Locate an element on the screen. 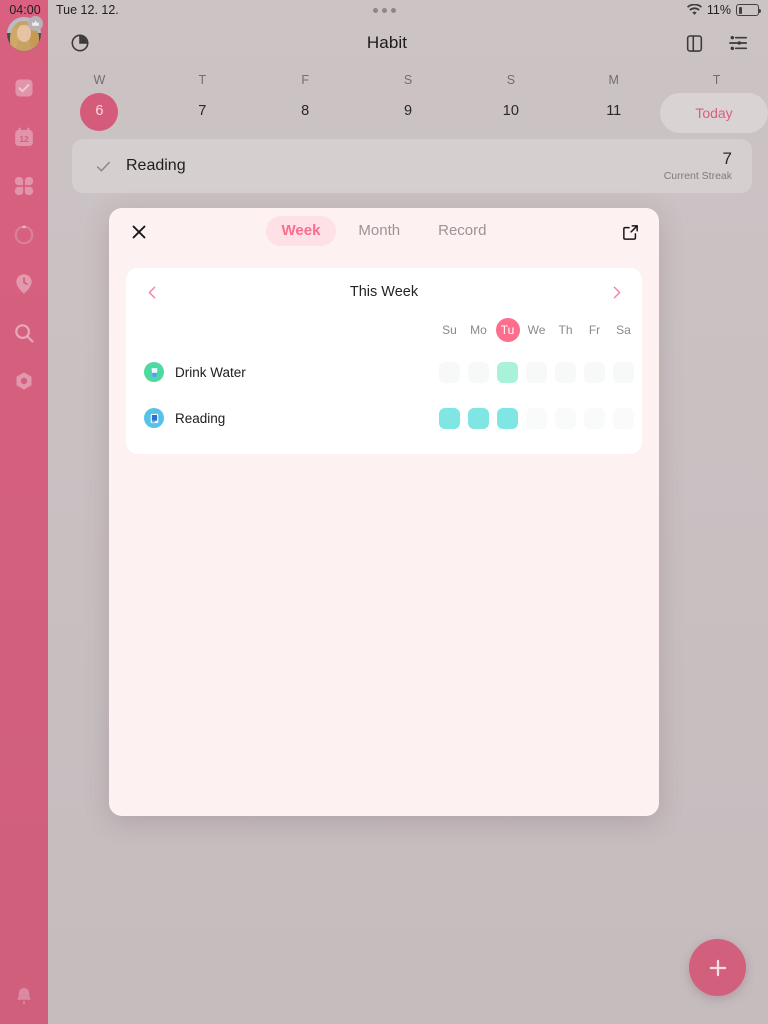  tab-record: Record is located at coordinates (462, 231).